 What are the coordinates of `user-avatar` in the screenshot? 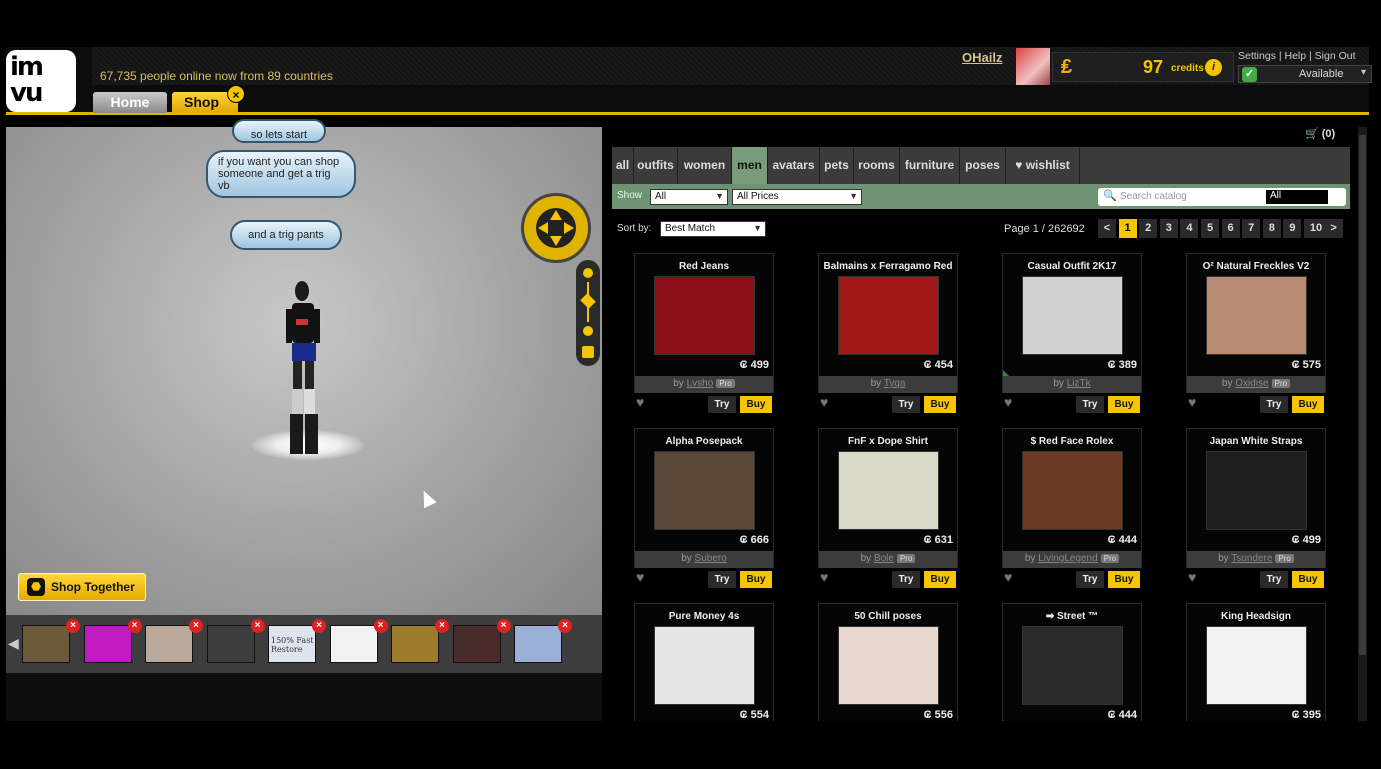 It's located at (1033, 66).